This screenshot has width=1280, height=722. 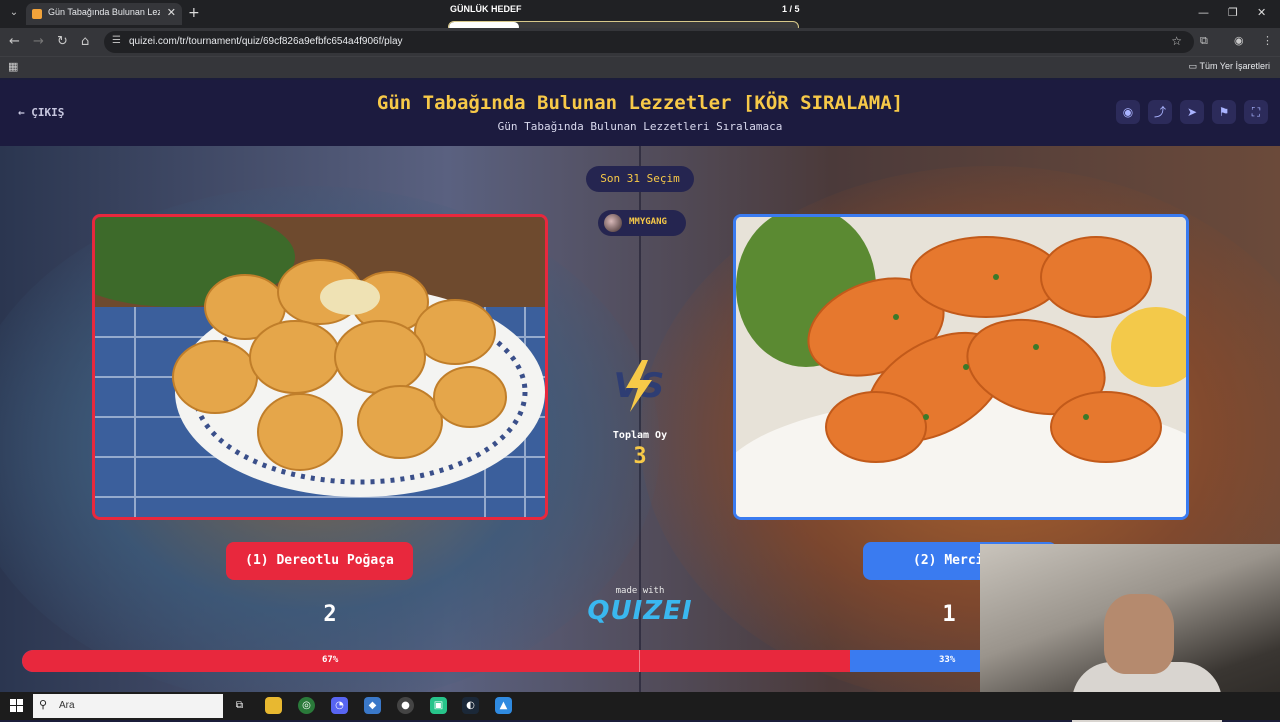 I want to click on webcam-person-head, so click(x=1139, y=634).